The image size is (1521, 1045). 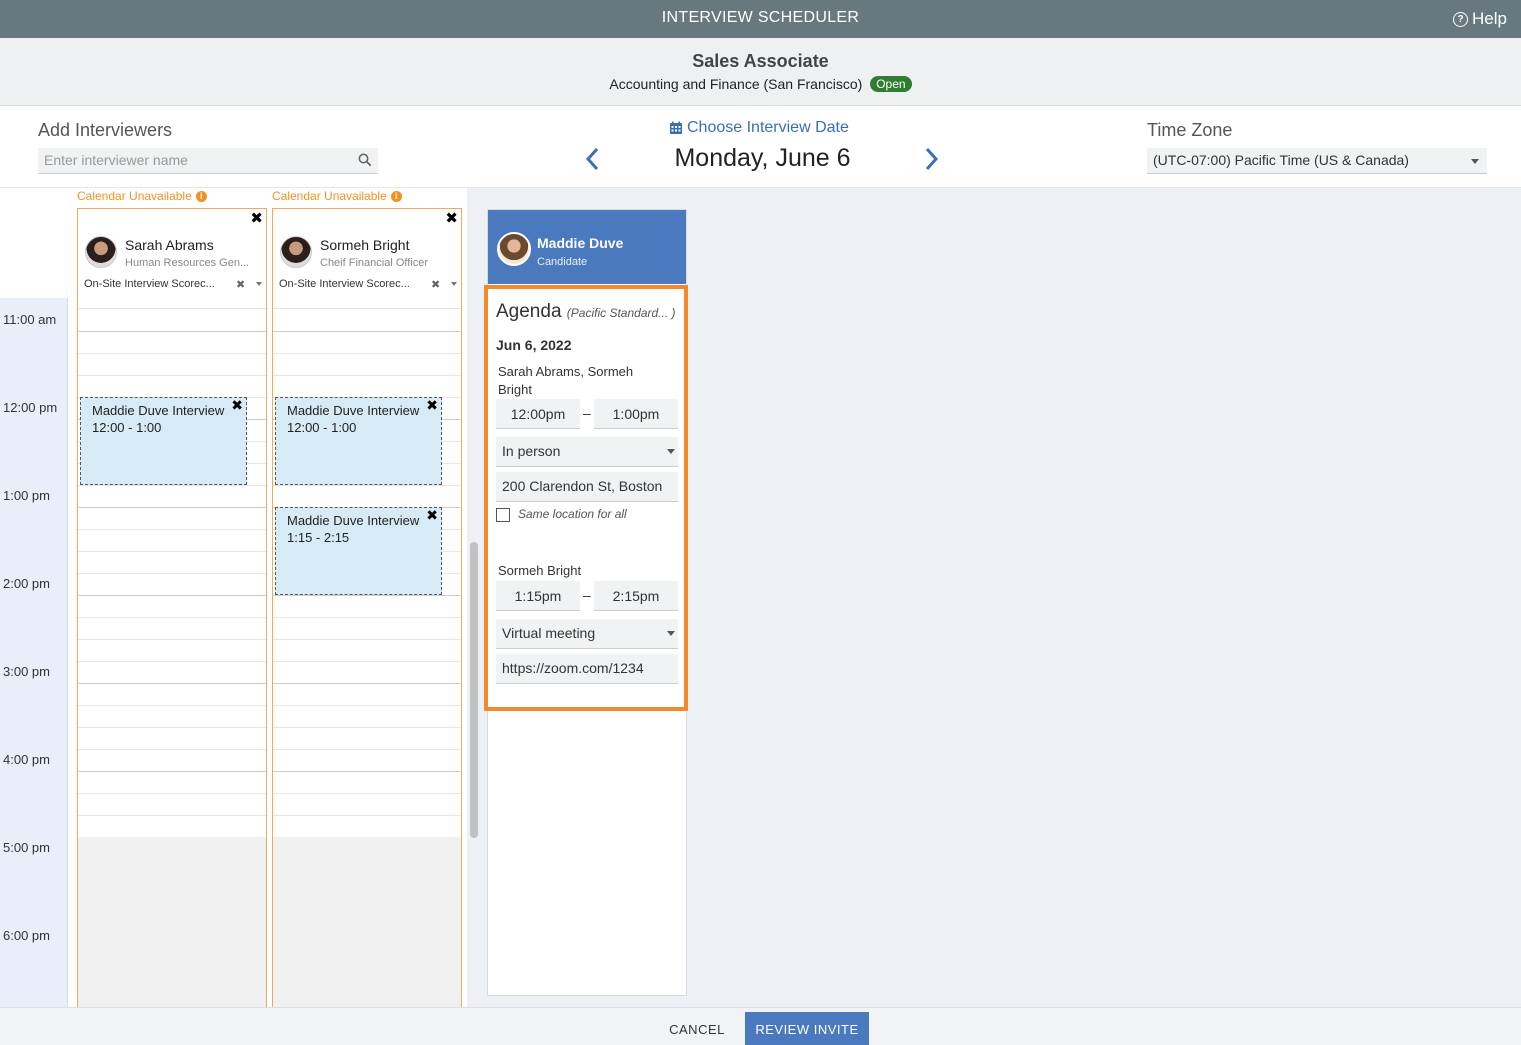 What do you see at coordinates (587, 487) in the screenshot?
I see `location-field: 200 Clarendon St, Boston` at bounding box center [587, 487].